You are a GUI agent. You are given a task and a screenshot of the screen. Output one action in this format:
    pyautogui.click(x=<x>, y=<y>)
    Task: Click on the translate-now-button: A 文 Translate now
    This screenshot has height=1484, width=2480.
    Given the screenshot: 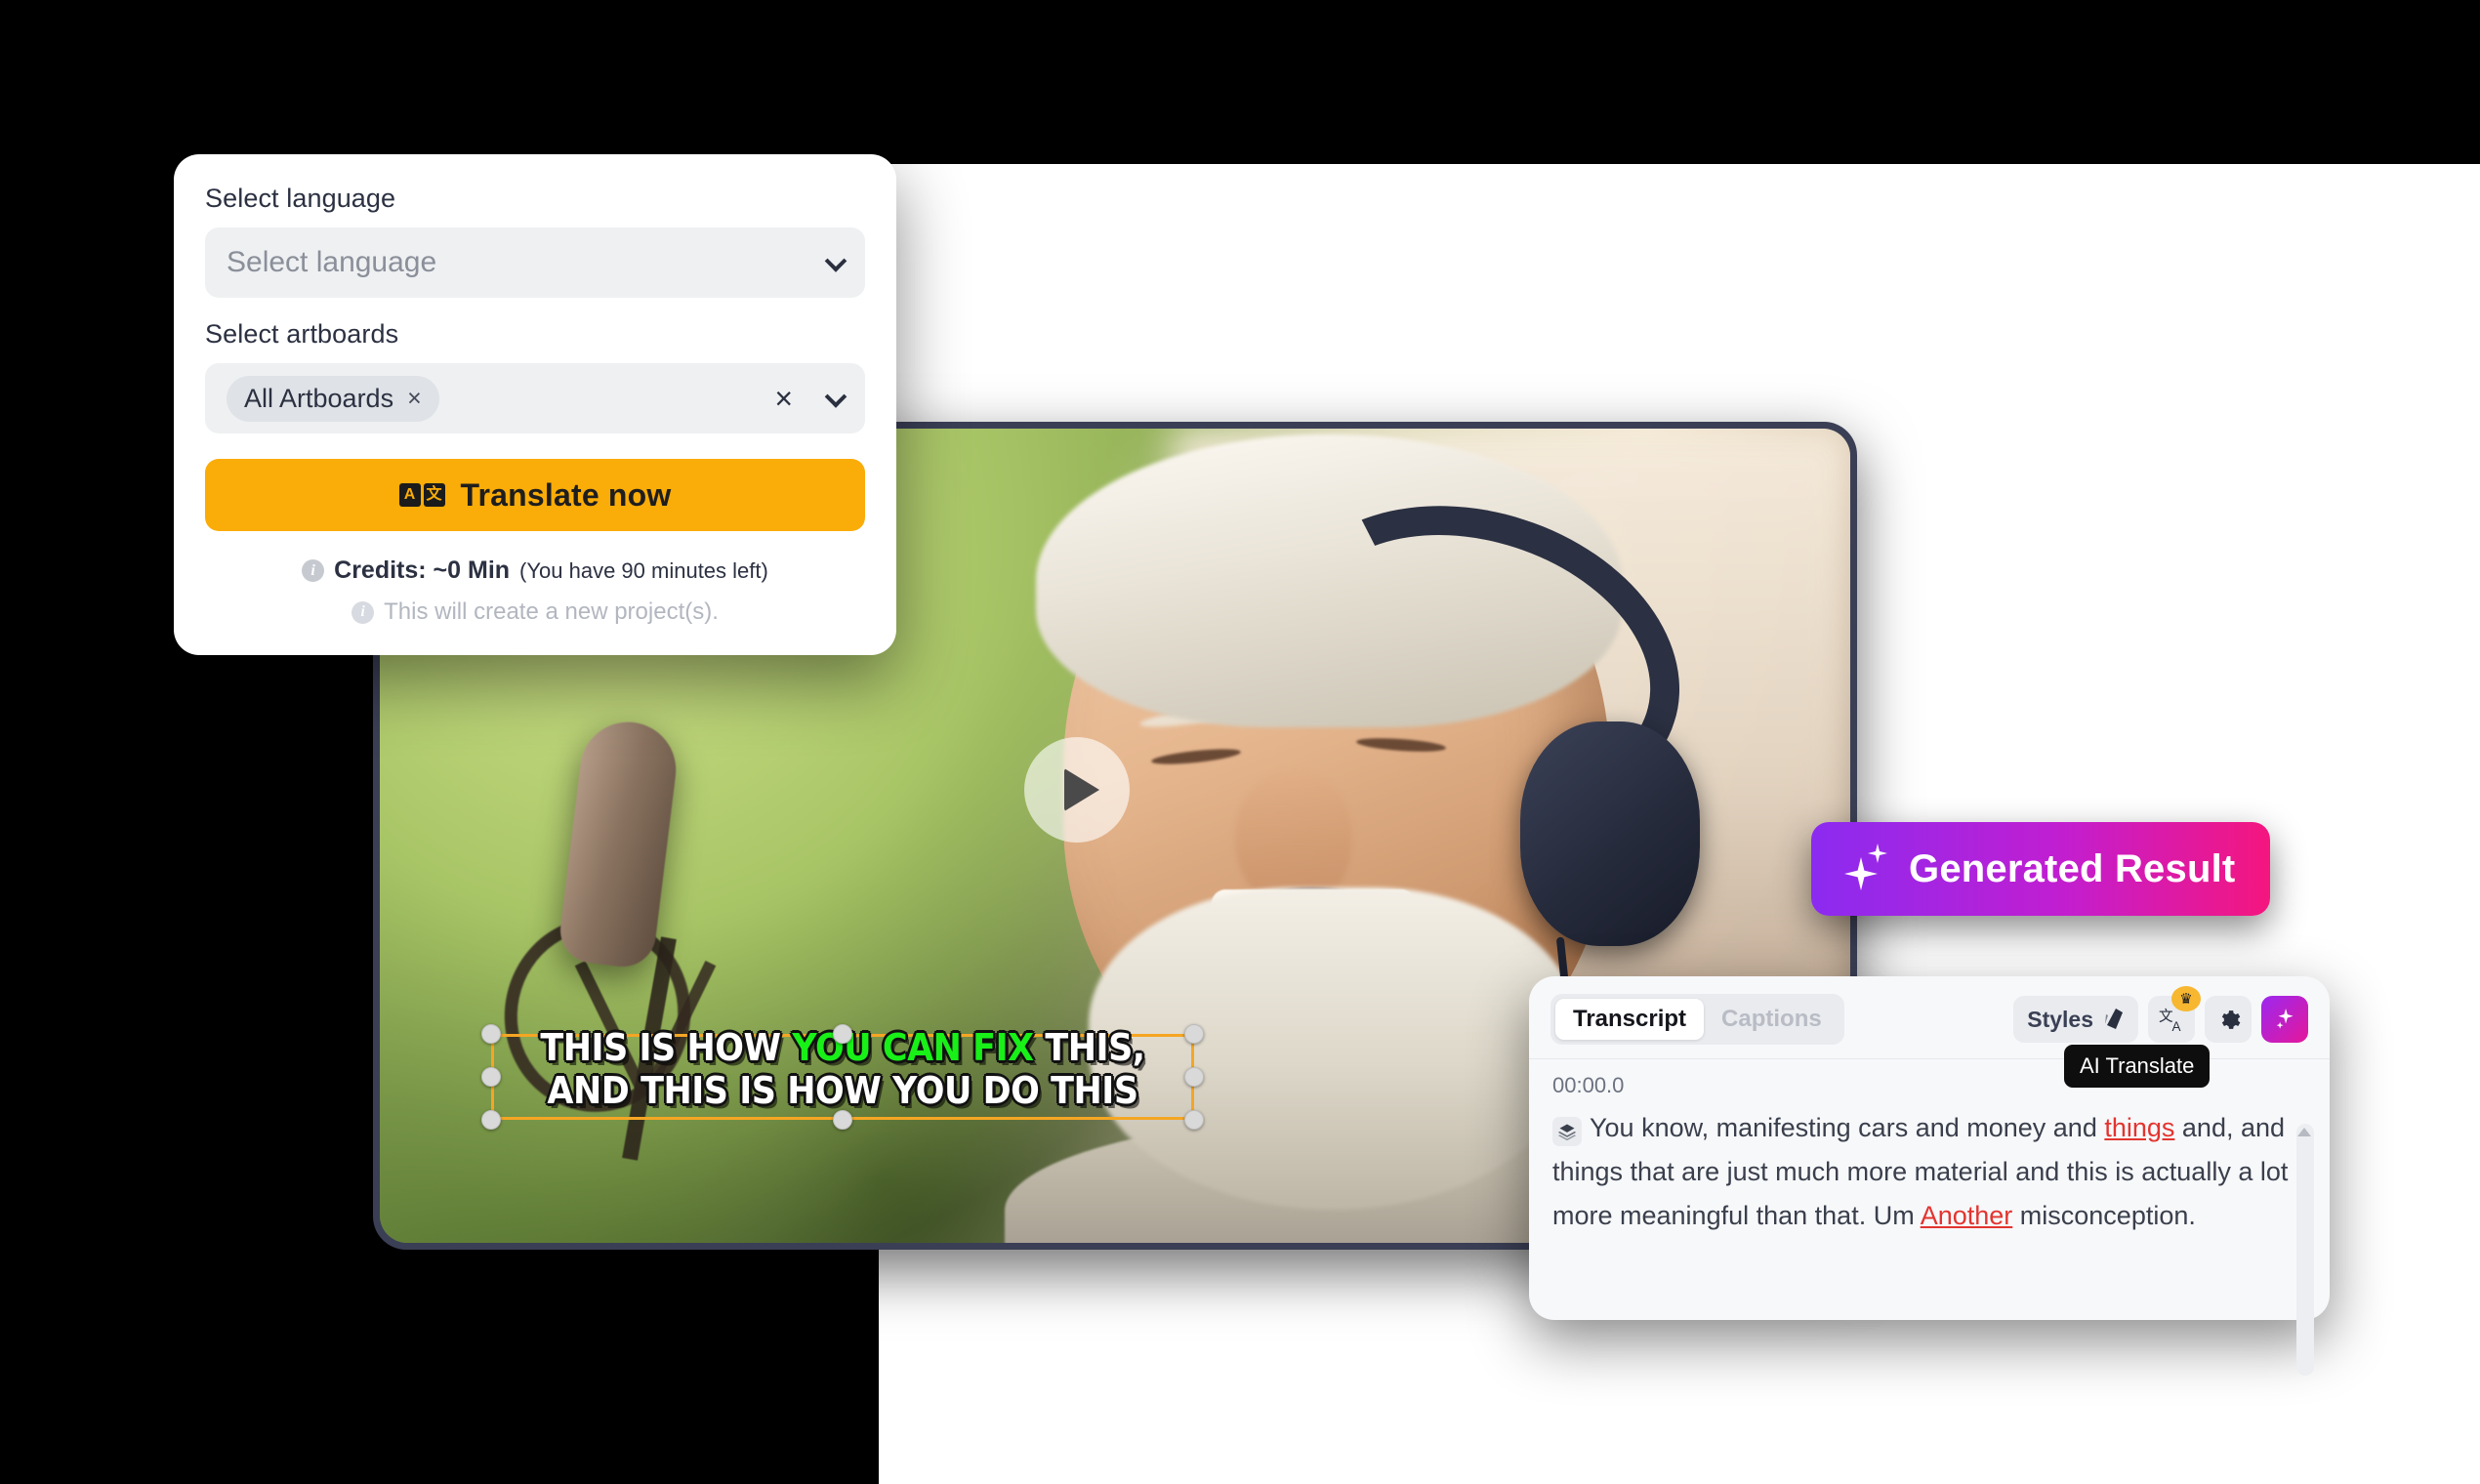 What is the action you would take?
    pyautogui.click(x=535, y=495)
    